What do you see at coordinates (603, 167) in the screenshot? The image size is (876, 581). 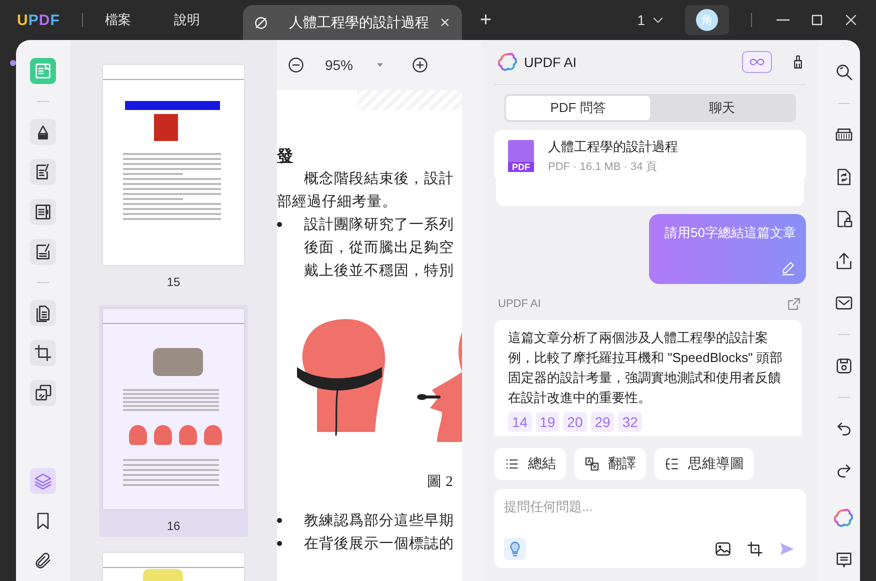 I see `file-details: PDF · 16.1 MB · 34 頁` at bounding box center [603, 167].